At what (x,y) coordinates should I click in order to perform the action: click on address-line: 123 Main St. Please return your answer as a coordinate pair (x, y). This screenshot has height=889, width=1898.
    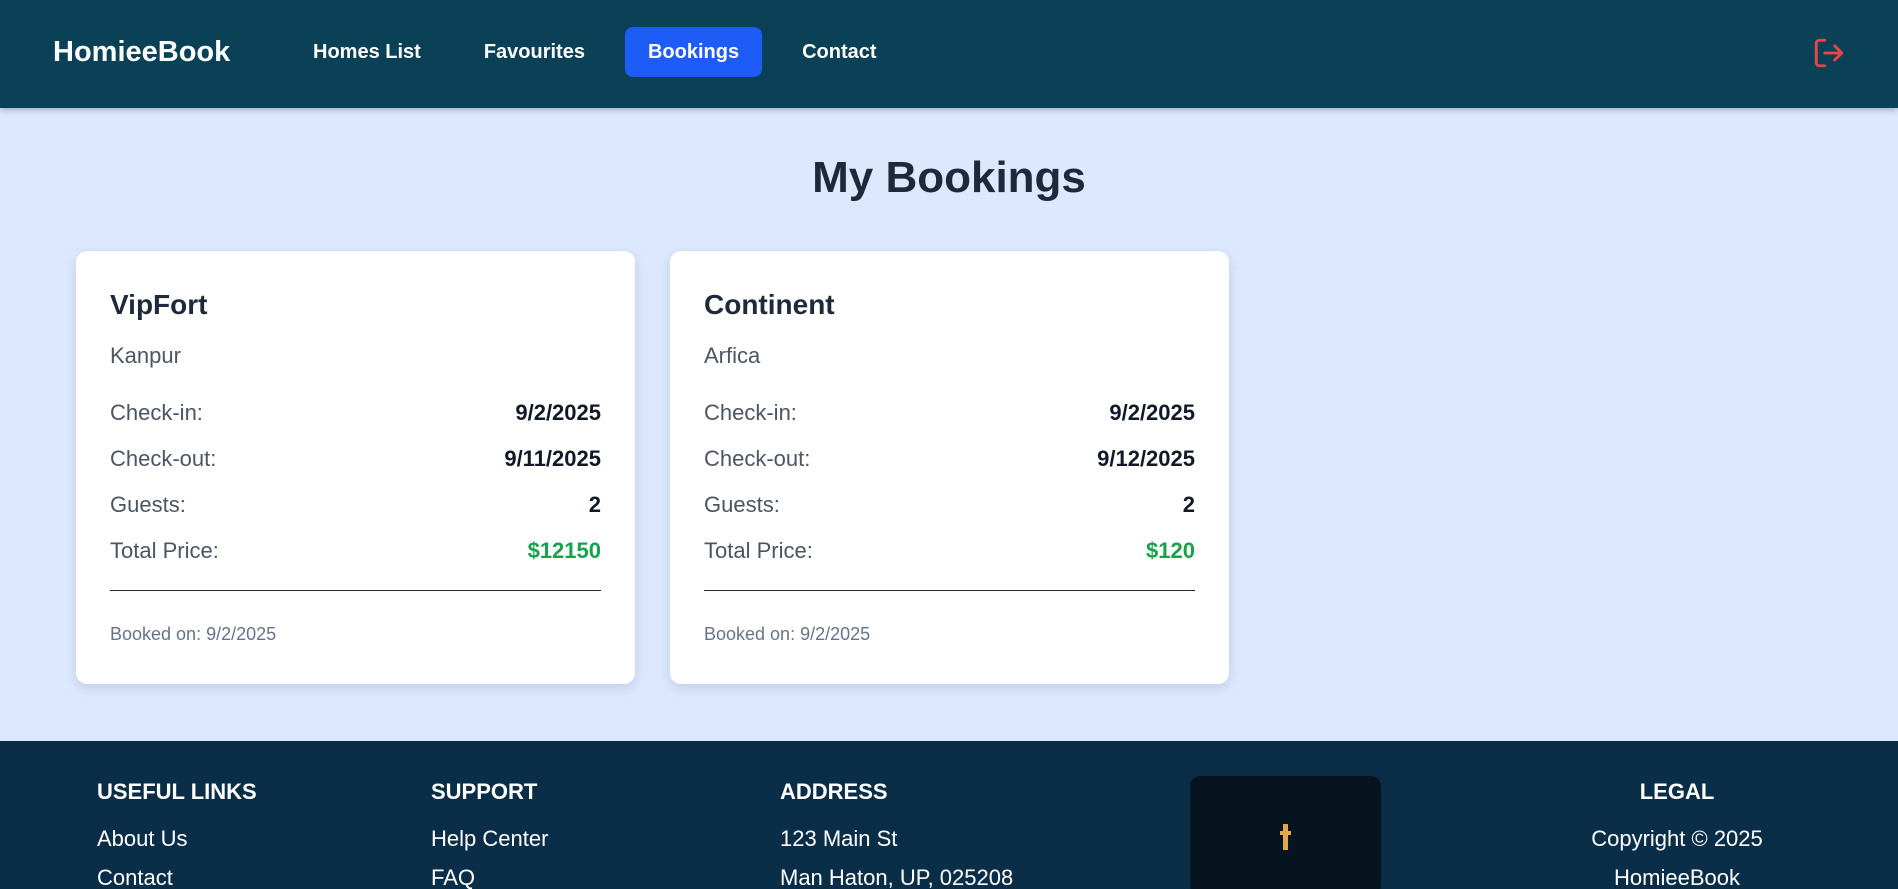
    Looking at the image, I should click on (839, 838).